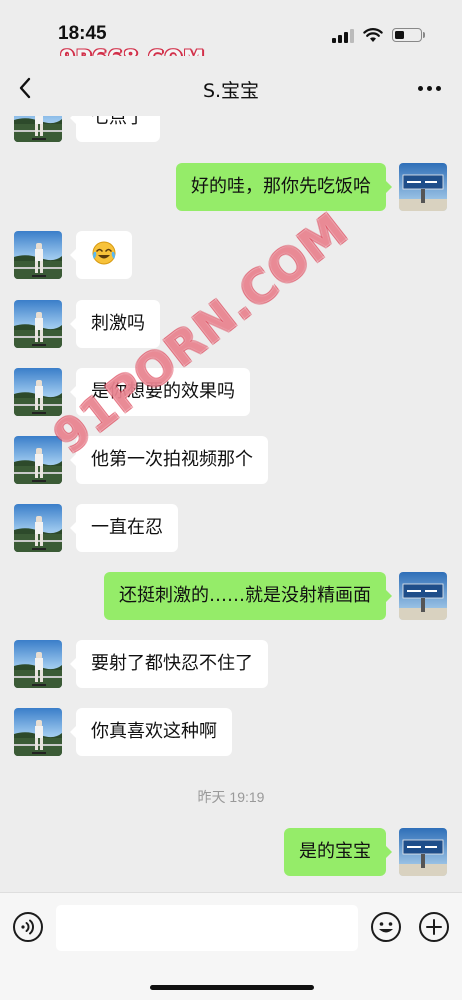 The height and width of the screenshot is (1000, 462). I want to click on home-indicator, so click(232, 987).